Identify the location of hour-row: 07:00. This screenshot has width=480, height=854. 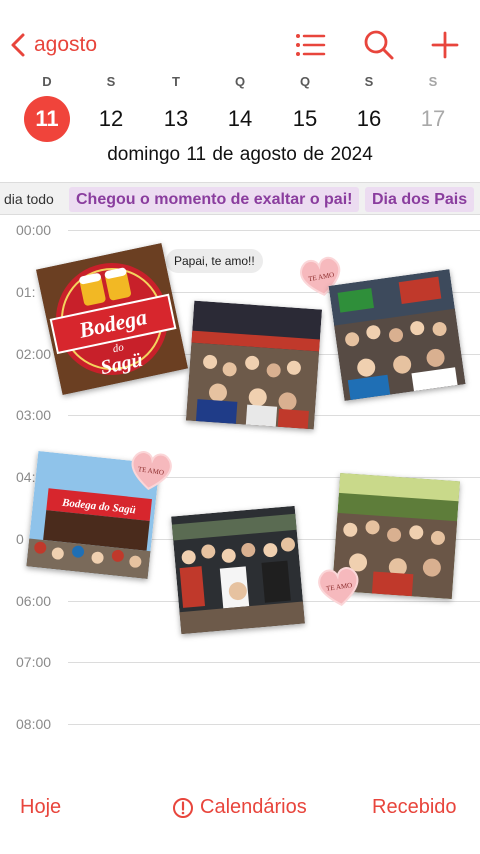
(240, 660).